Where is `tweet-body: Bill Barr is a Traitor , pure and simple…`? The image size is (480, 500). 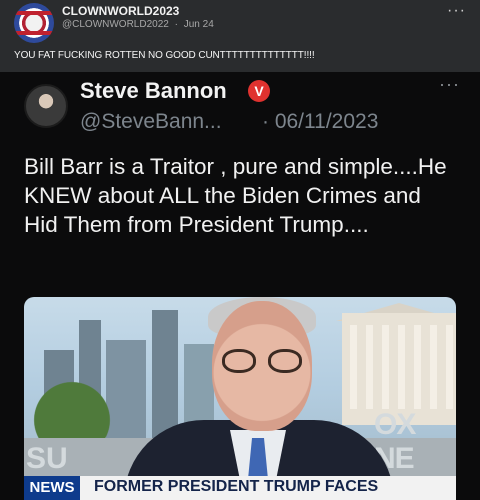
tweet-body: Bill Barr is a Traitor , pure and simple… is located at coordinates (235, 195).